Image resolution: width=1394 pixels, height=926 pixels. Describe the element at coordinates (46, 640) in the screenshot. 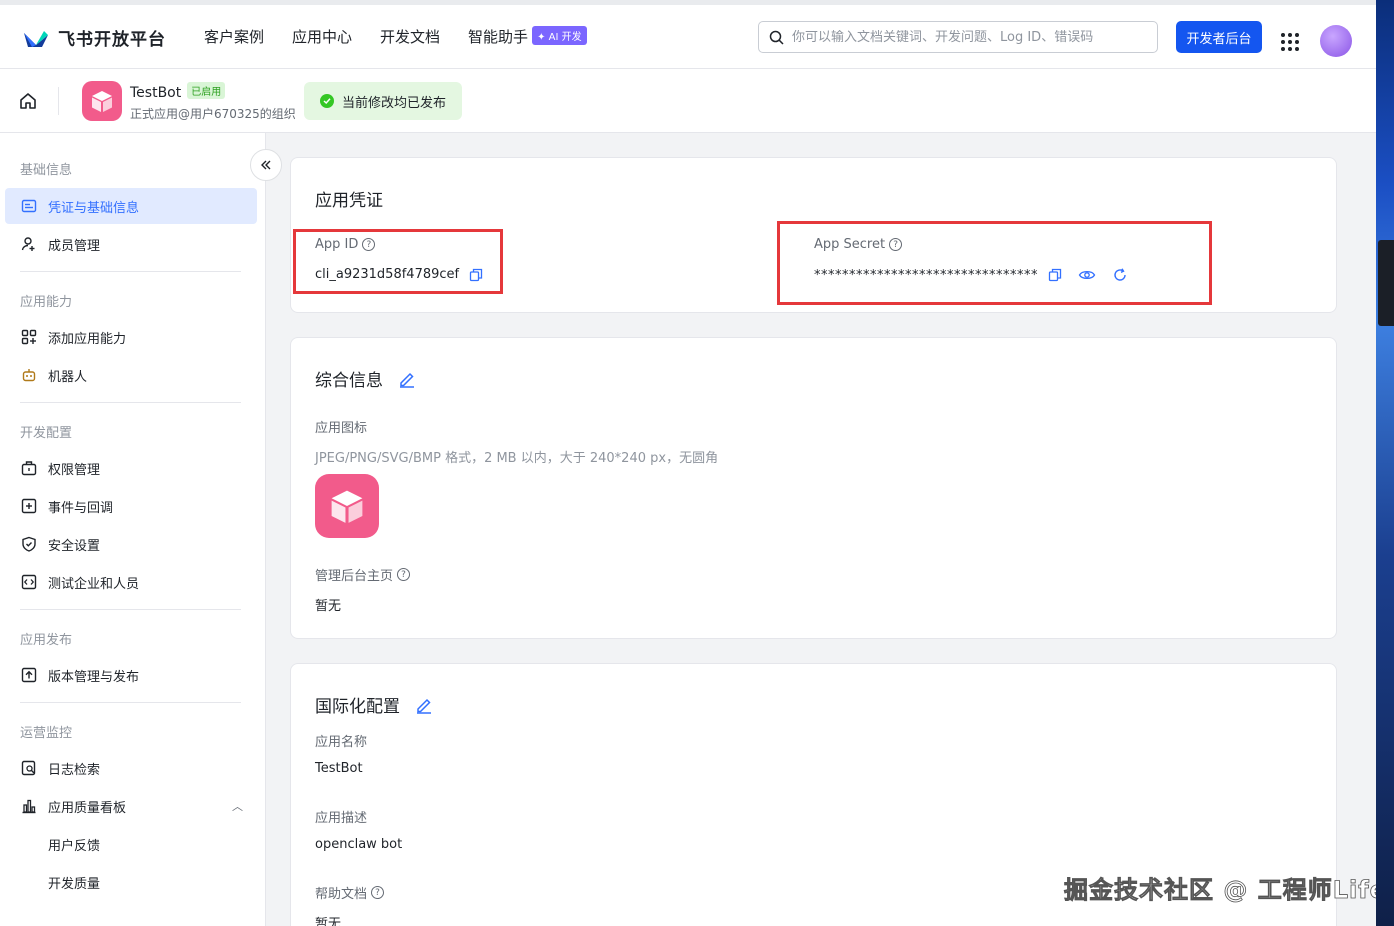

I see `sidebar-section-title: 应用发布` at that location.